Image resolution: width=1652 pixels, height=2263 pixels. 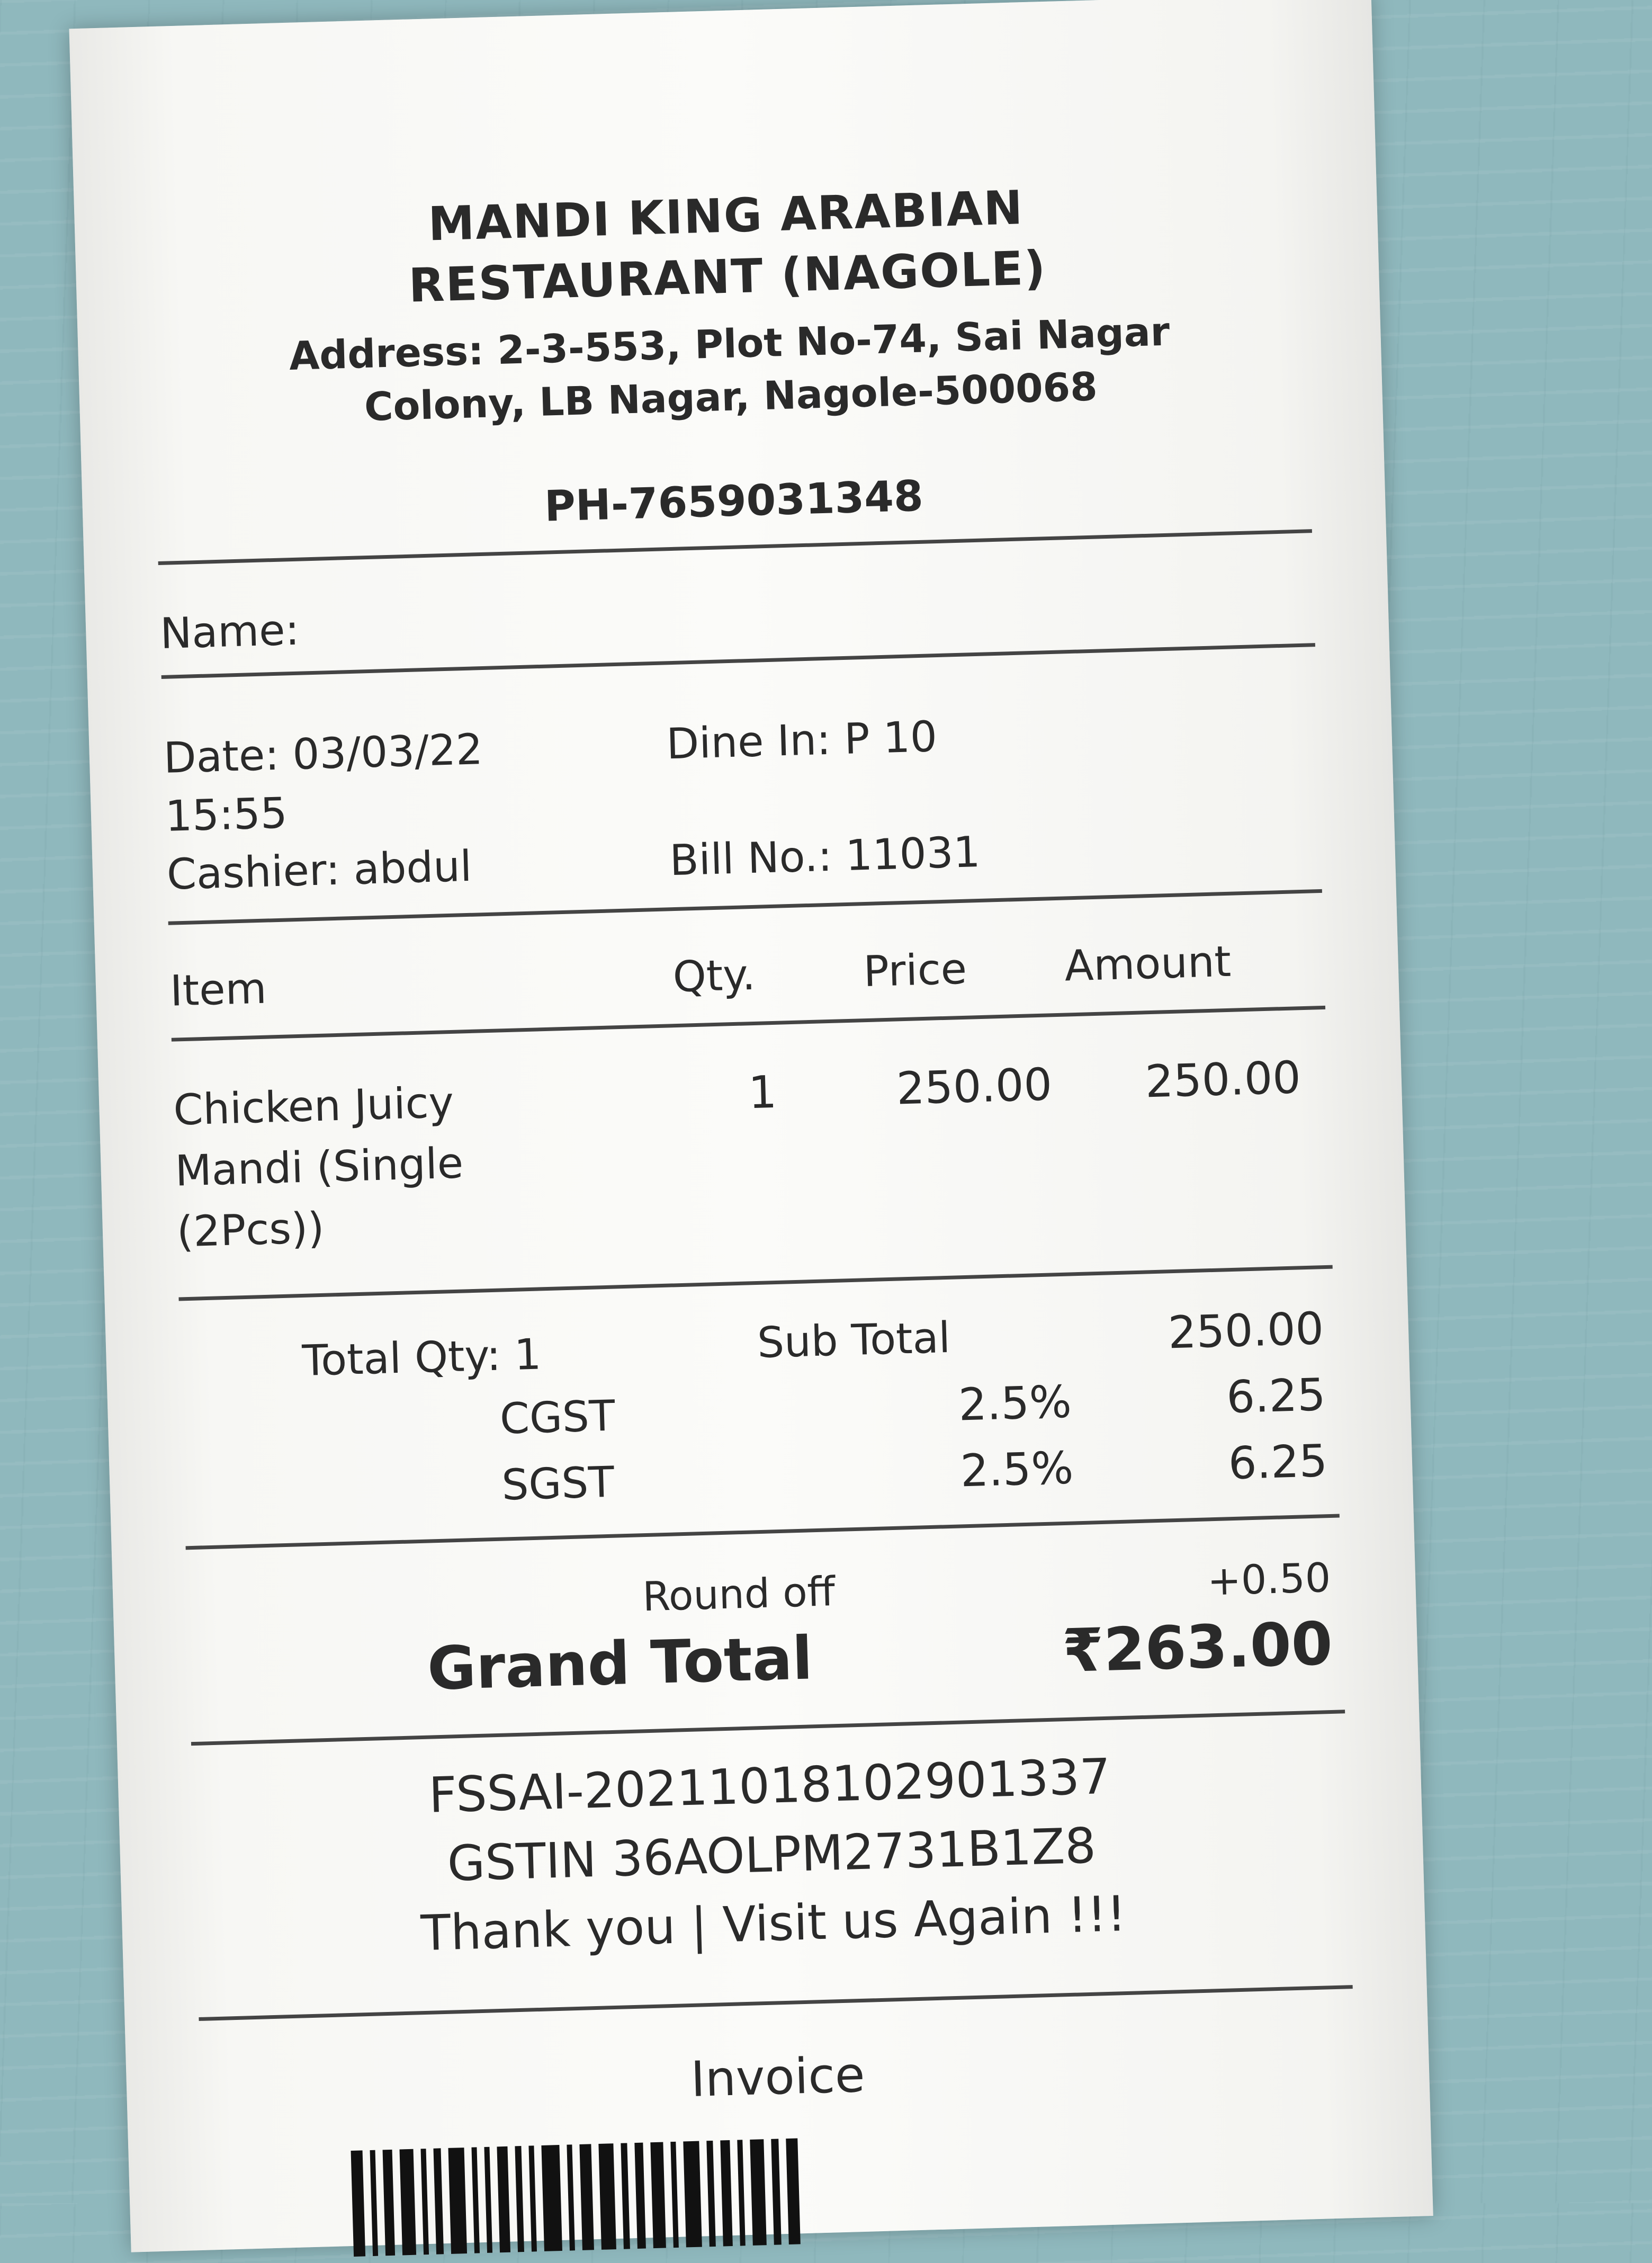 What do you see at coordinates (1269, 1579) in the screenshot?
I see `round-off-value: +0.50` at bounding box center [1269, 1579].